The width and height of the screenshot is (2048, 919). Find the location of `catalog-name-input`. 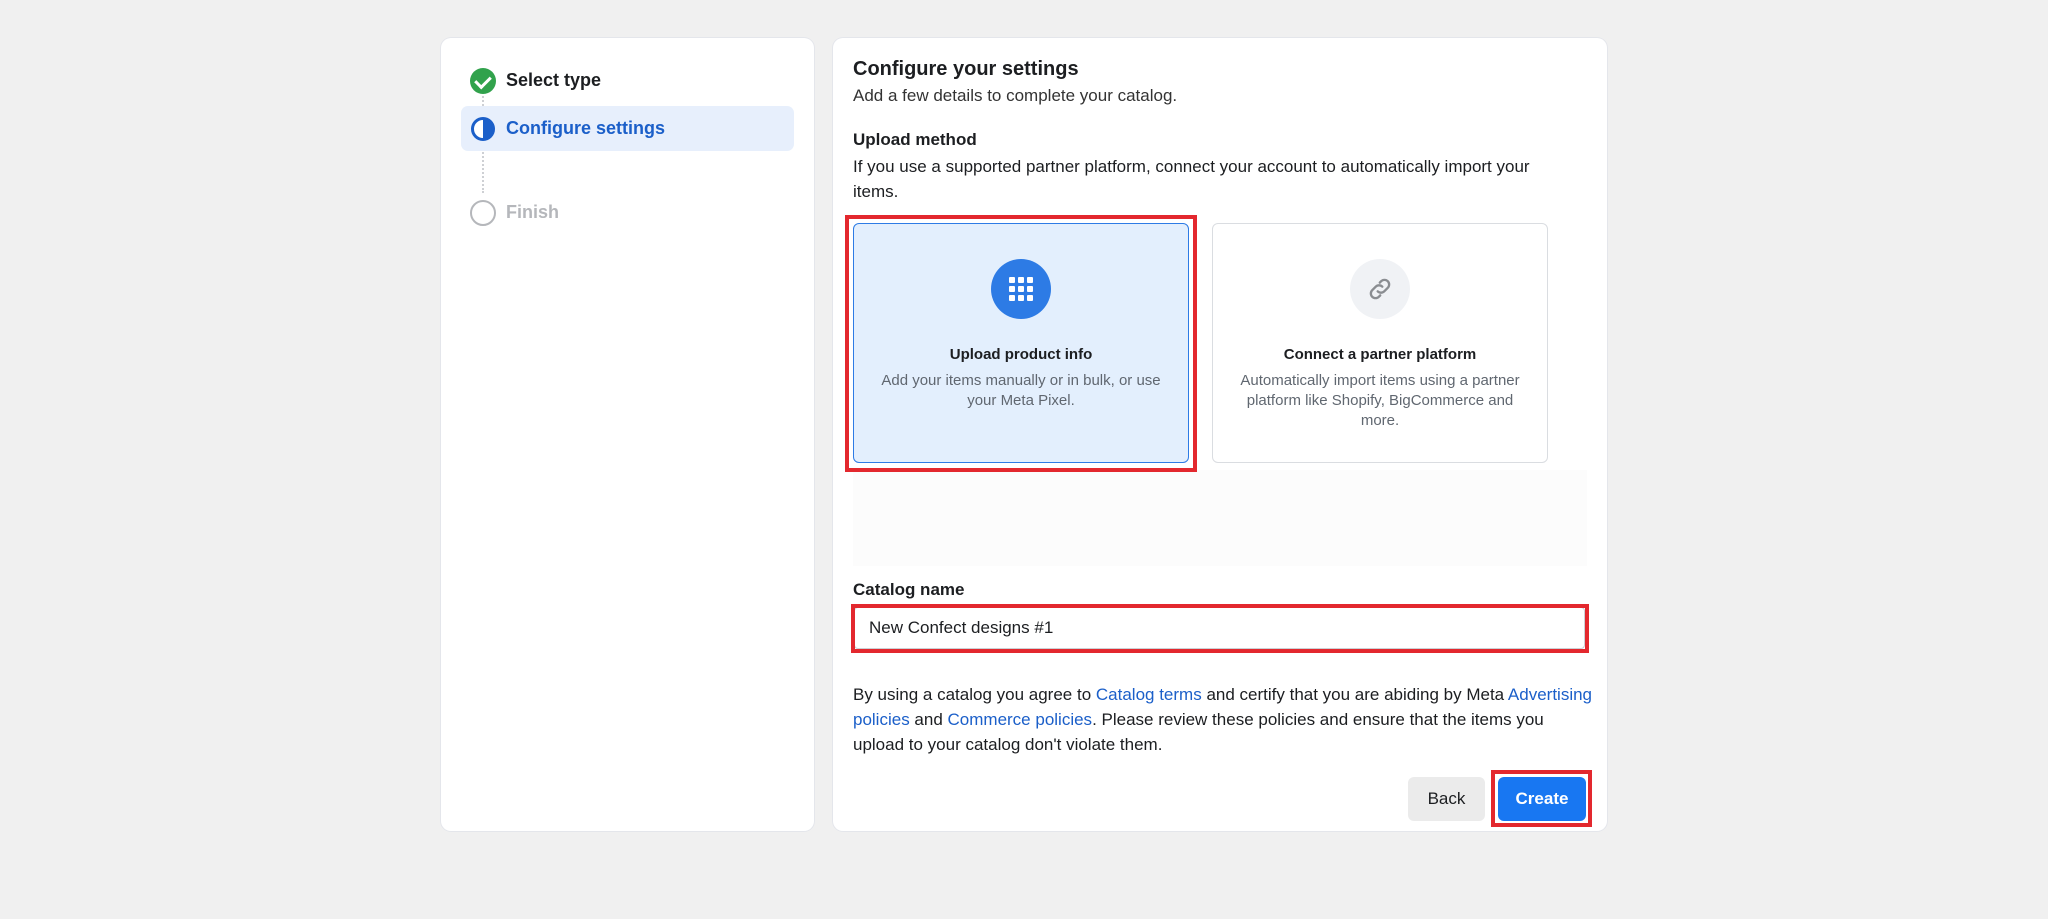

catalog-name-input is located at coordinates (1219, 628).